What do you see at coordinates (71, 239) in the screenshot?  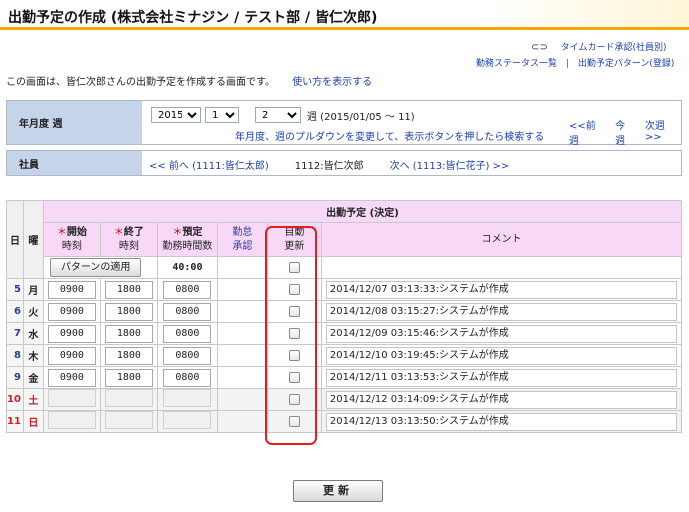 I see `start-time-header: ＊開始 時刻` at bounding box center [71, 239].